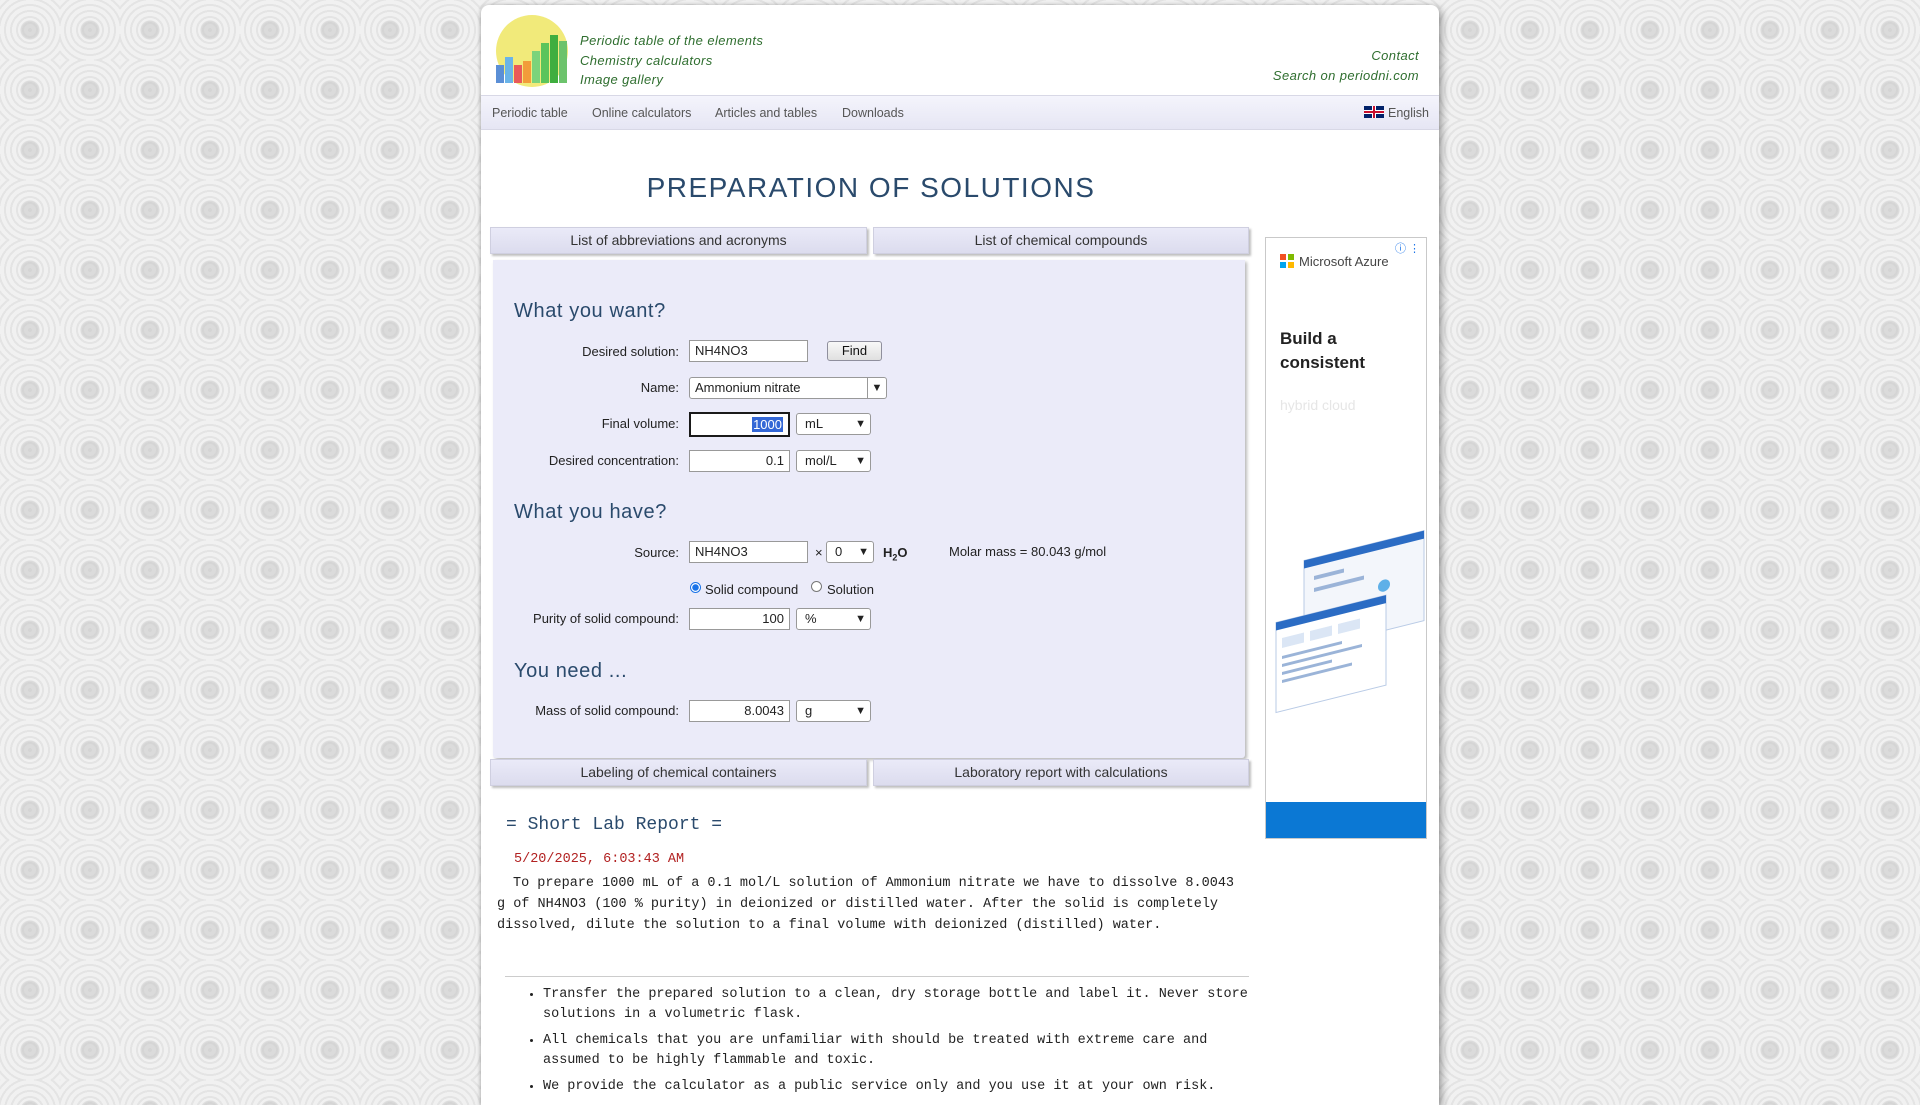 The width and height of the screenshot is (1920, 1105). What do you see at coordinates (766, 113) in the screenshot?
I see `nav-articles-tables: Articles and tables` at bounding box center [766, 113].